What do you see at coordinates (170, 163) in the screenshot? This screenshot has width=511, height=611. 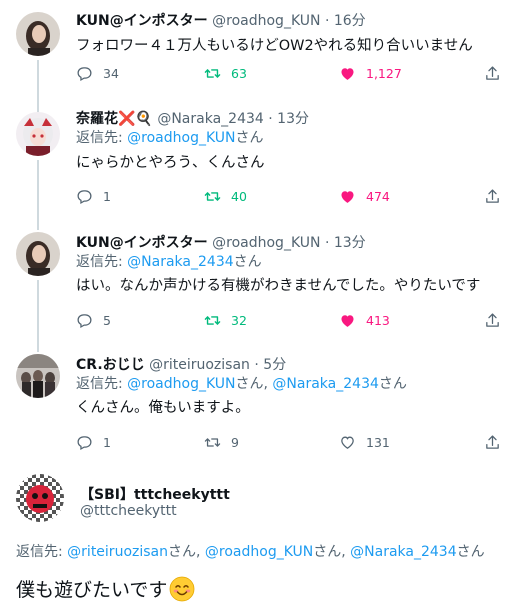 I see `tweet-text: にゃらかとやろう、くんさん` at bounding box center [170, 163].